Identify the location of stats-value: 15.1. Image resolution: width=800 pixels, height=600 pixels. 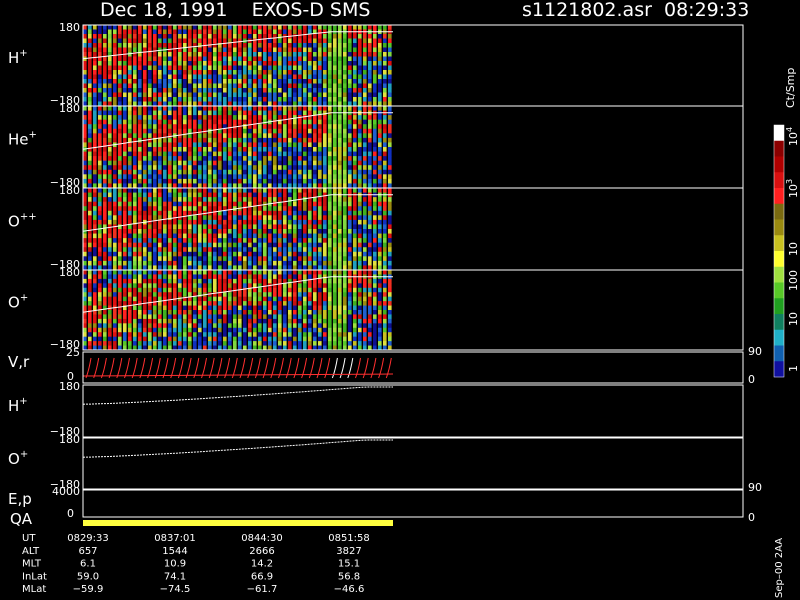
(349, 564).